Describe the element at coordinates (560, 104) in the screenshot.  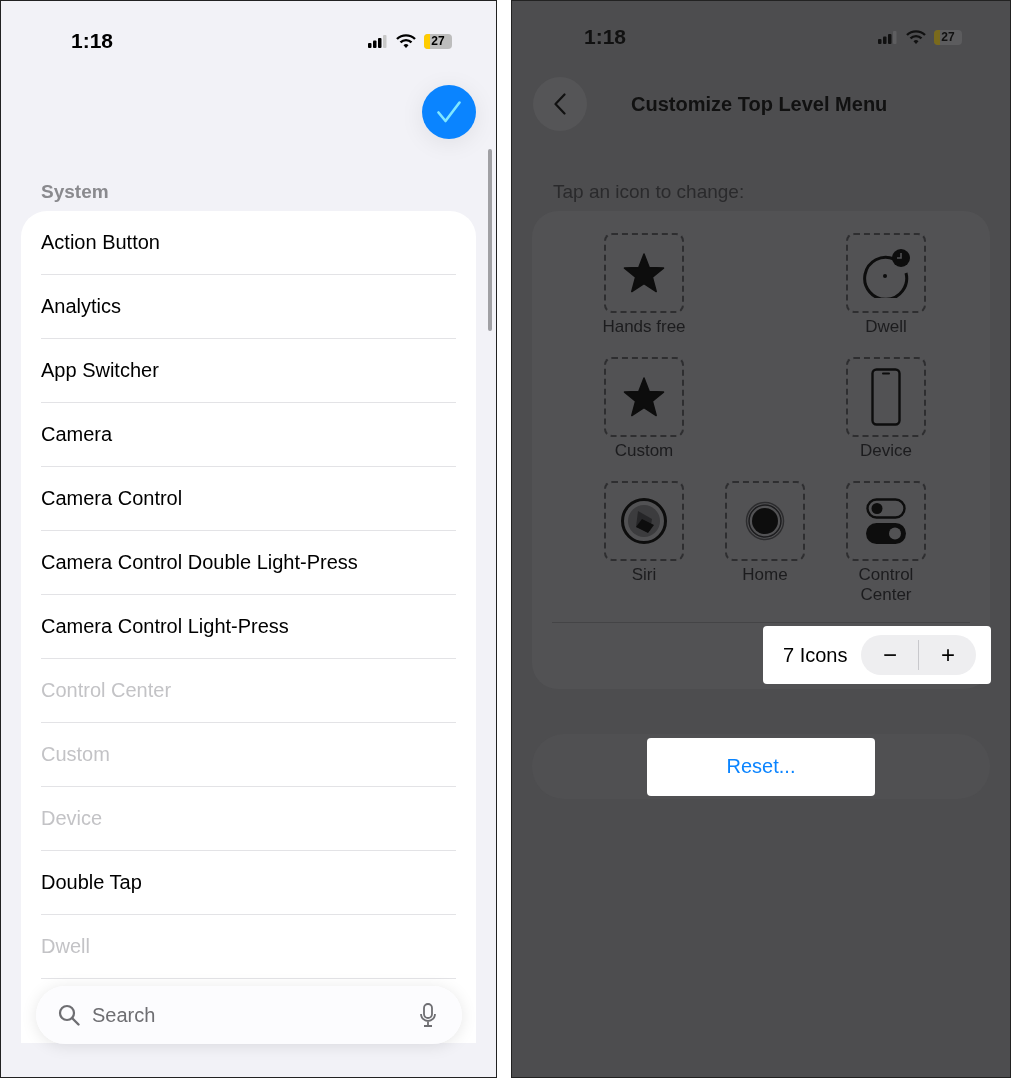
I see `chevron-left-icon` at that location.